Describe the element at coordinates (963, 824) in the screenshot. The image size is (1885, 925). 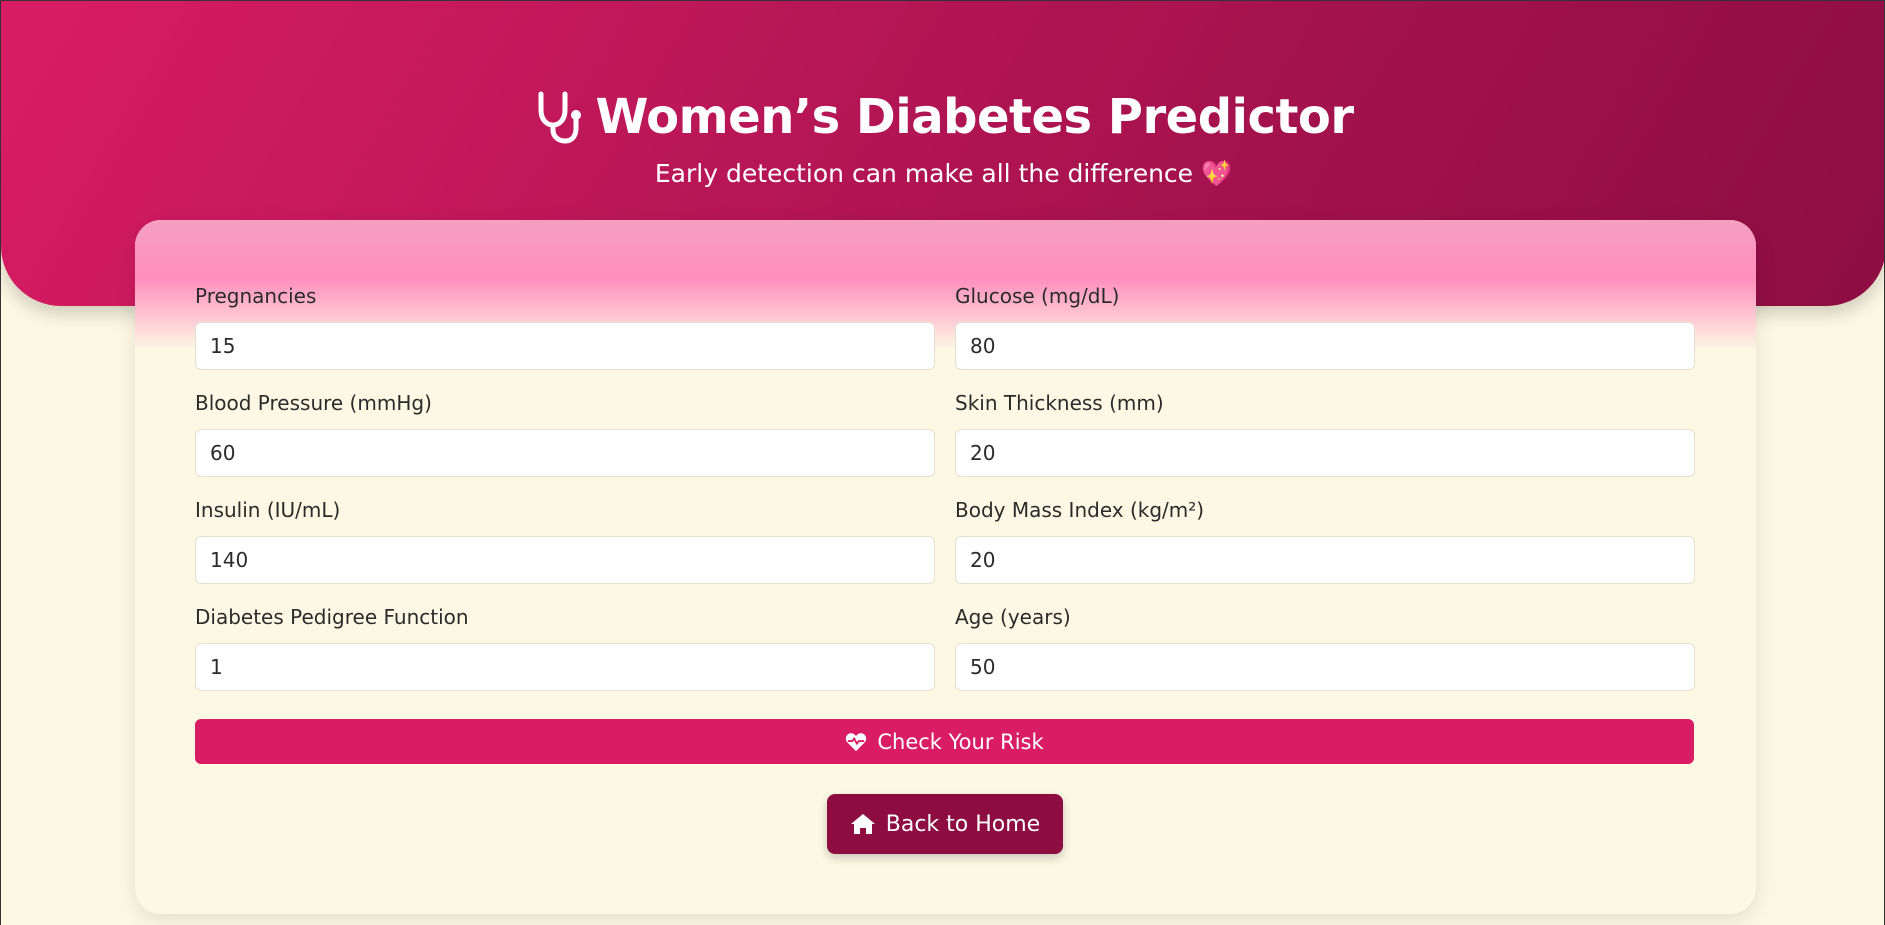
I see `back-to-home-label: Back to Home` at that location.